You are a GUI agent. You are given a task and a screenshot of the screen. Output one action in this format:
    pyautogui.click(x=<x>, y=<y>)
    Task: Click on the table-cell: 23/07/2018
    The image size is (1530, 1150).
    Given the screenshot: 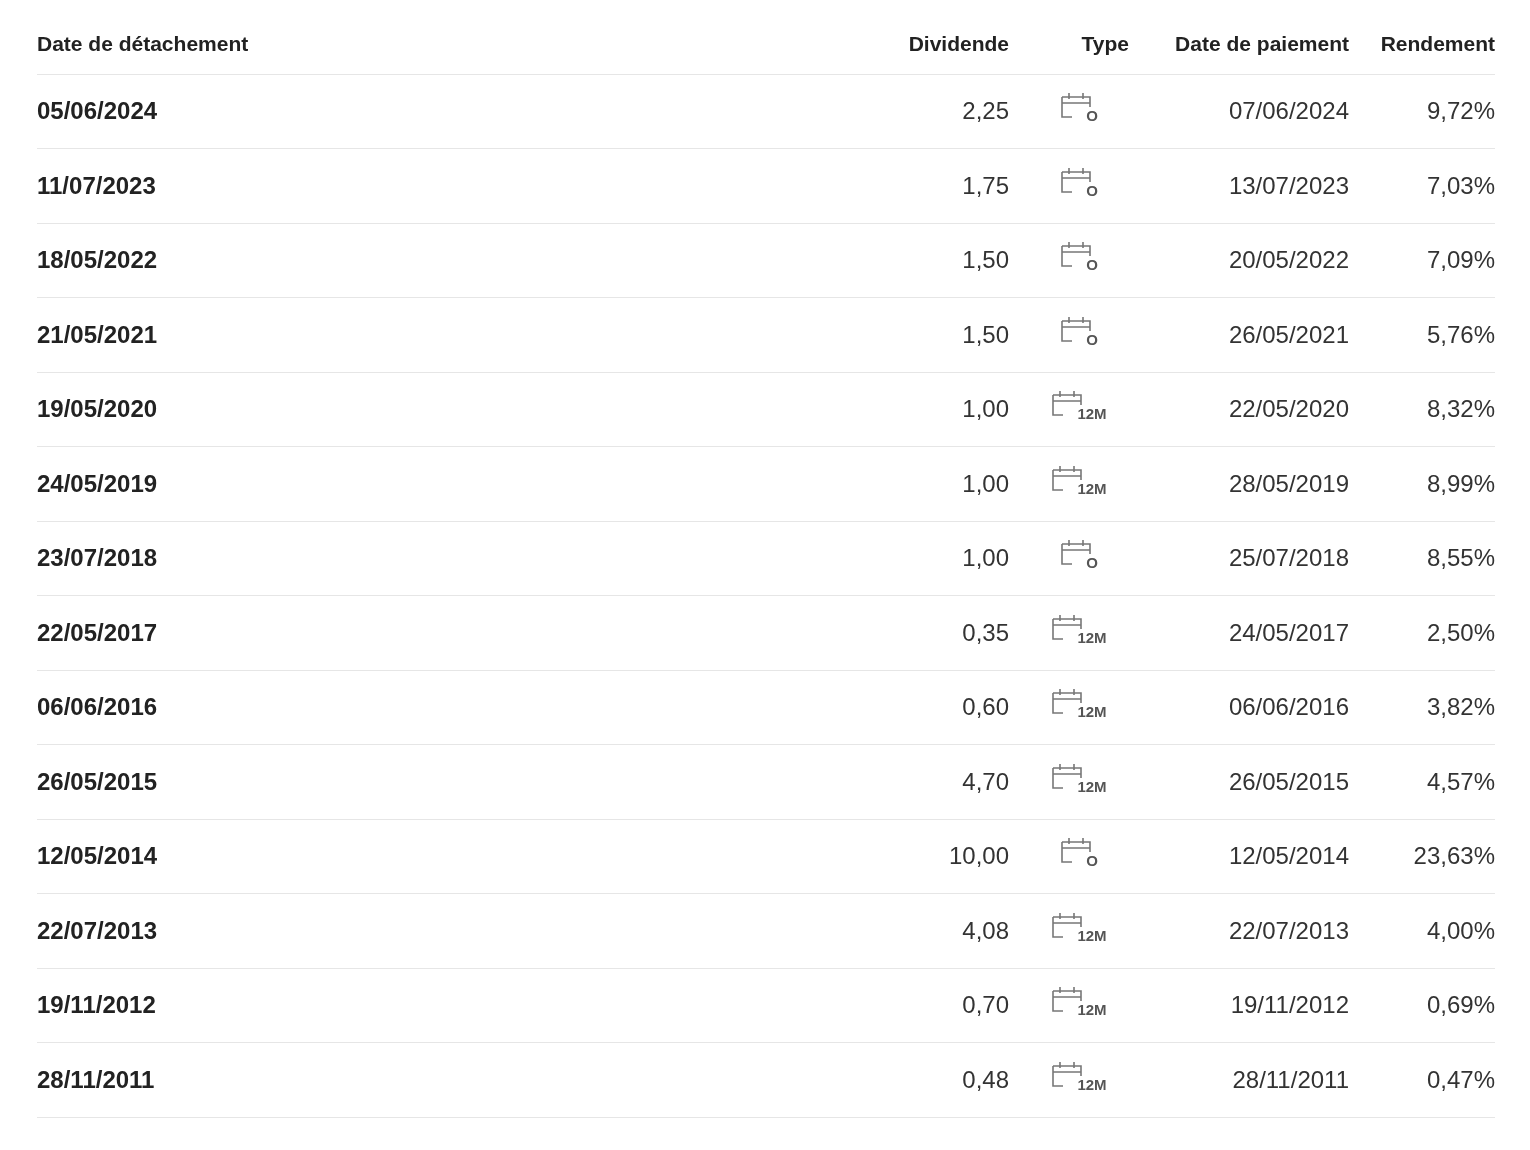 What is the action you would take?
    pyautogui.click(x=97, y=558)
    